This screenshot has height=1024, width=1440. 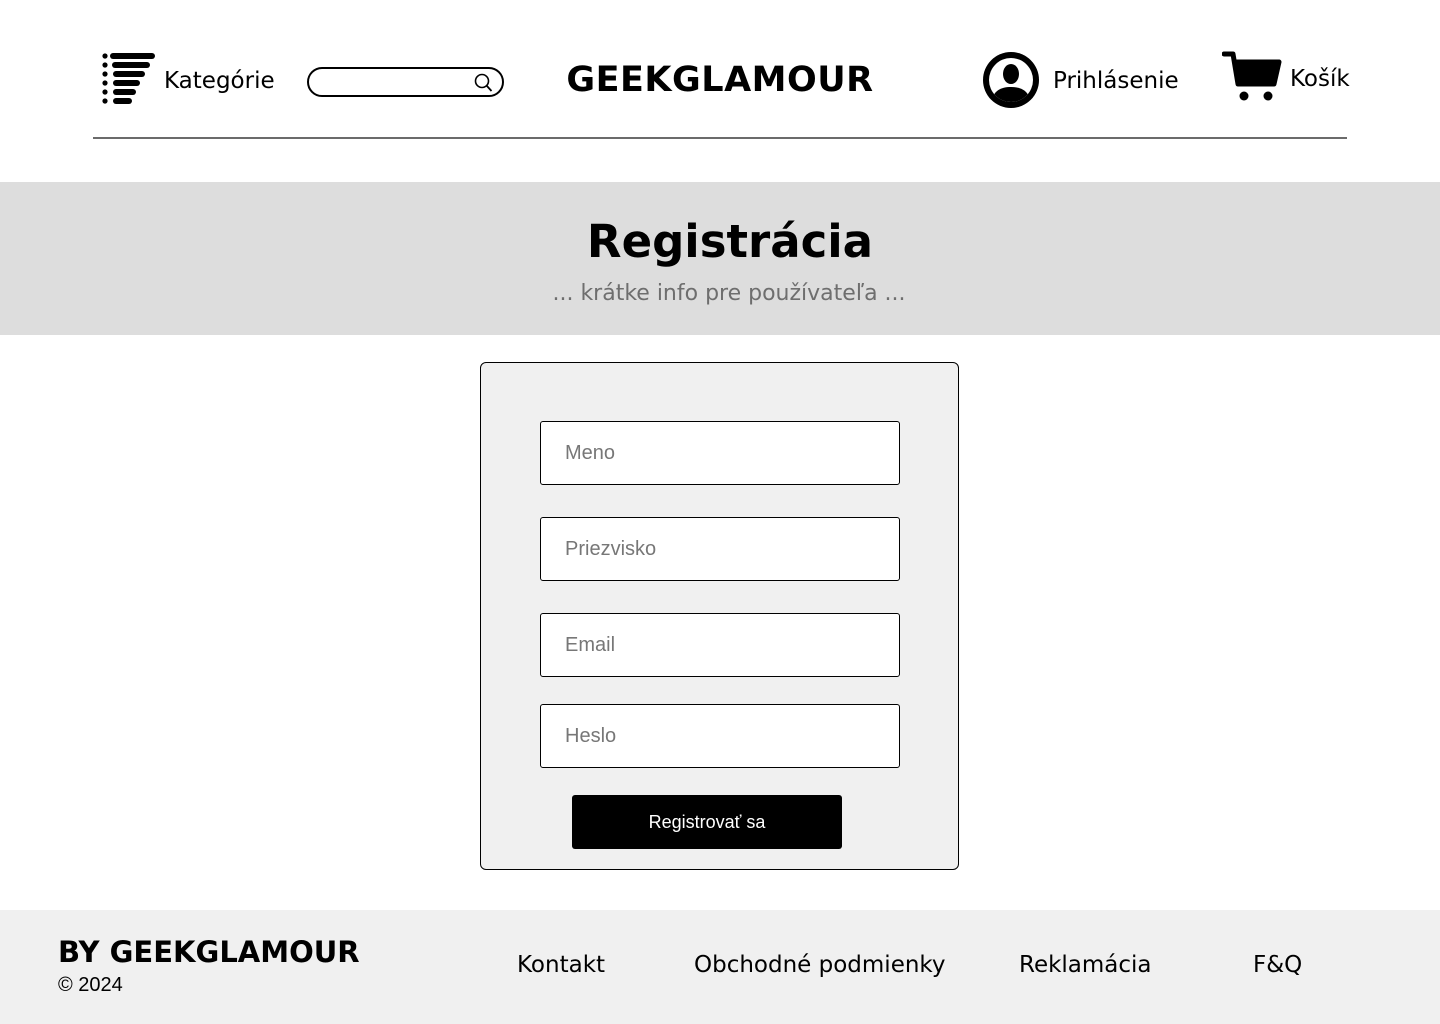 What do you see at coordinates (1320, 79) in the screenshot?
I see `cart-link: Košík` at bounding box center [1320, 79].